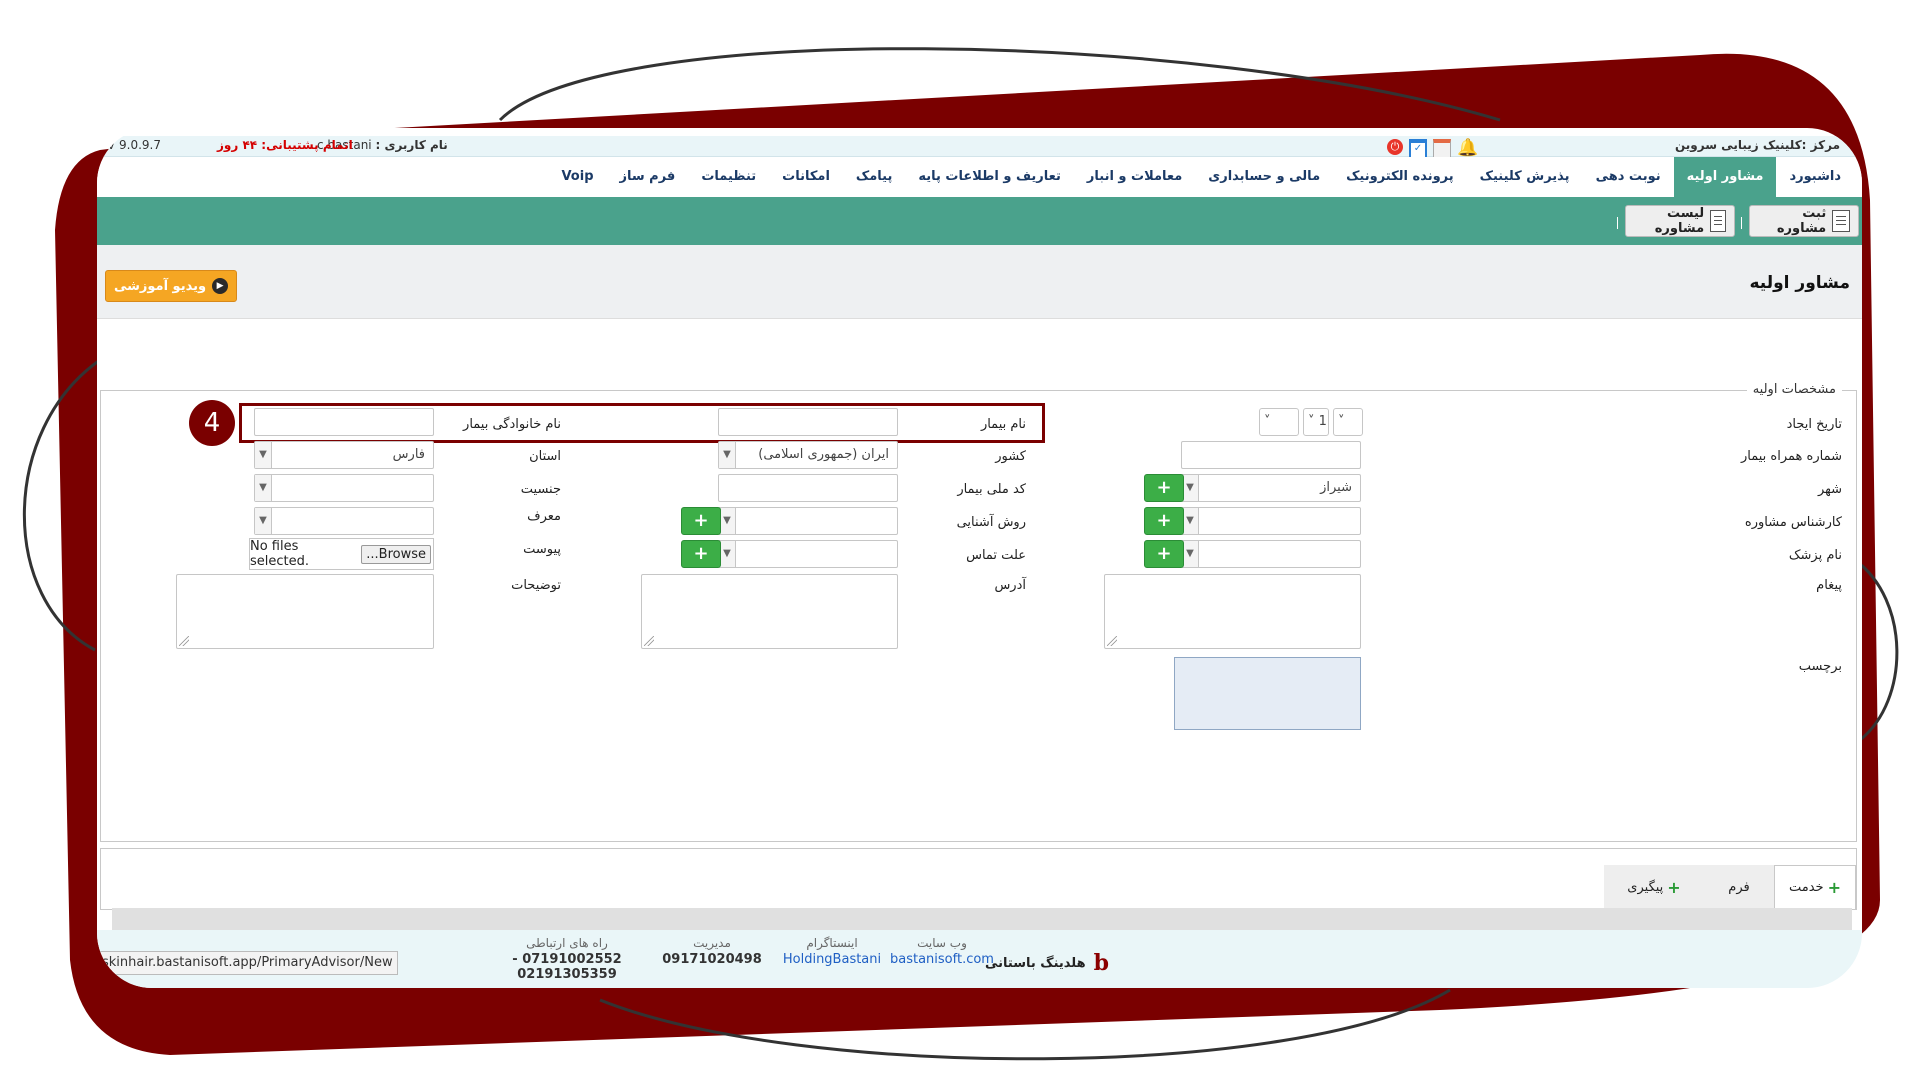 The width and height of the screenshot is (1920, 1080). Describe the element at coordinates (1829, 489) in the screenshot. I see `city-label: شهر` at that location.